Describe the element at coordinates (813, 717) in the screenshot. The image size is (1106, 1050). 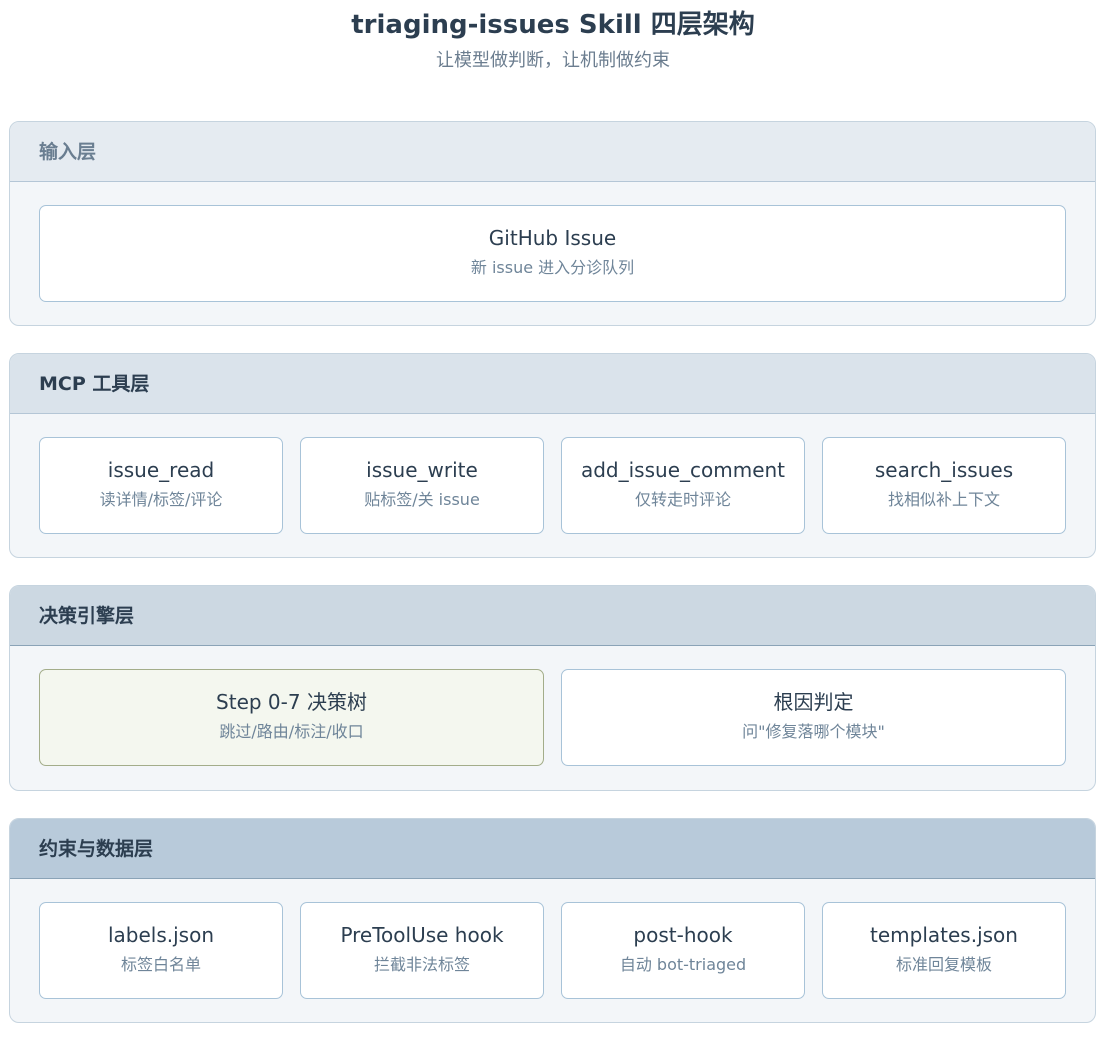
I see `card-root-cause: 根因判定 问"修复落哪个模块"` at that location.